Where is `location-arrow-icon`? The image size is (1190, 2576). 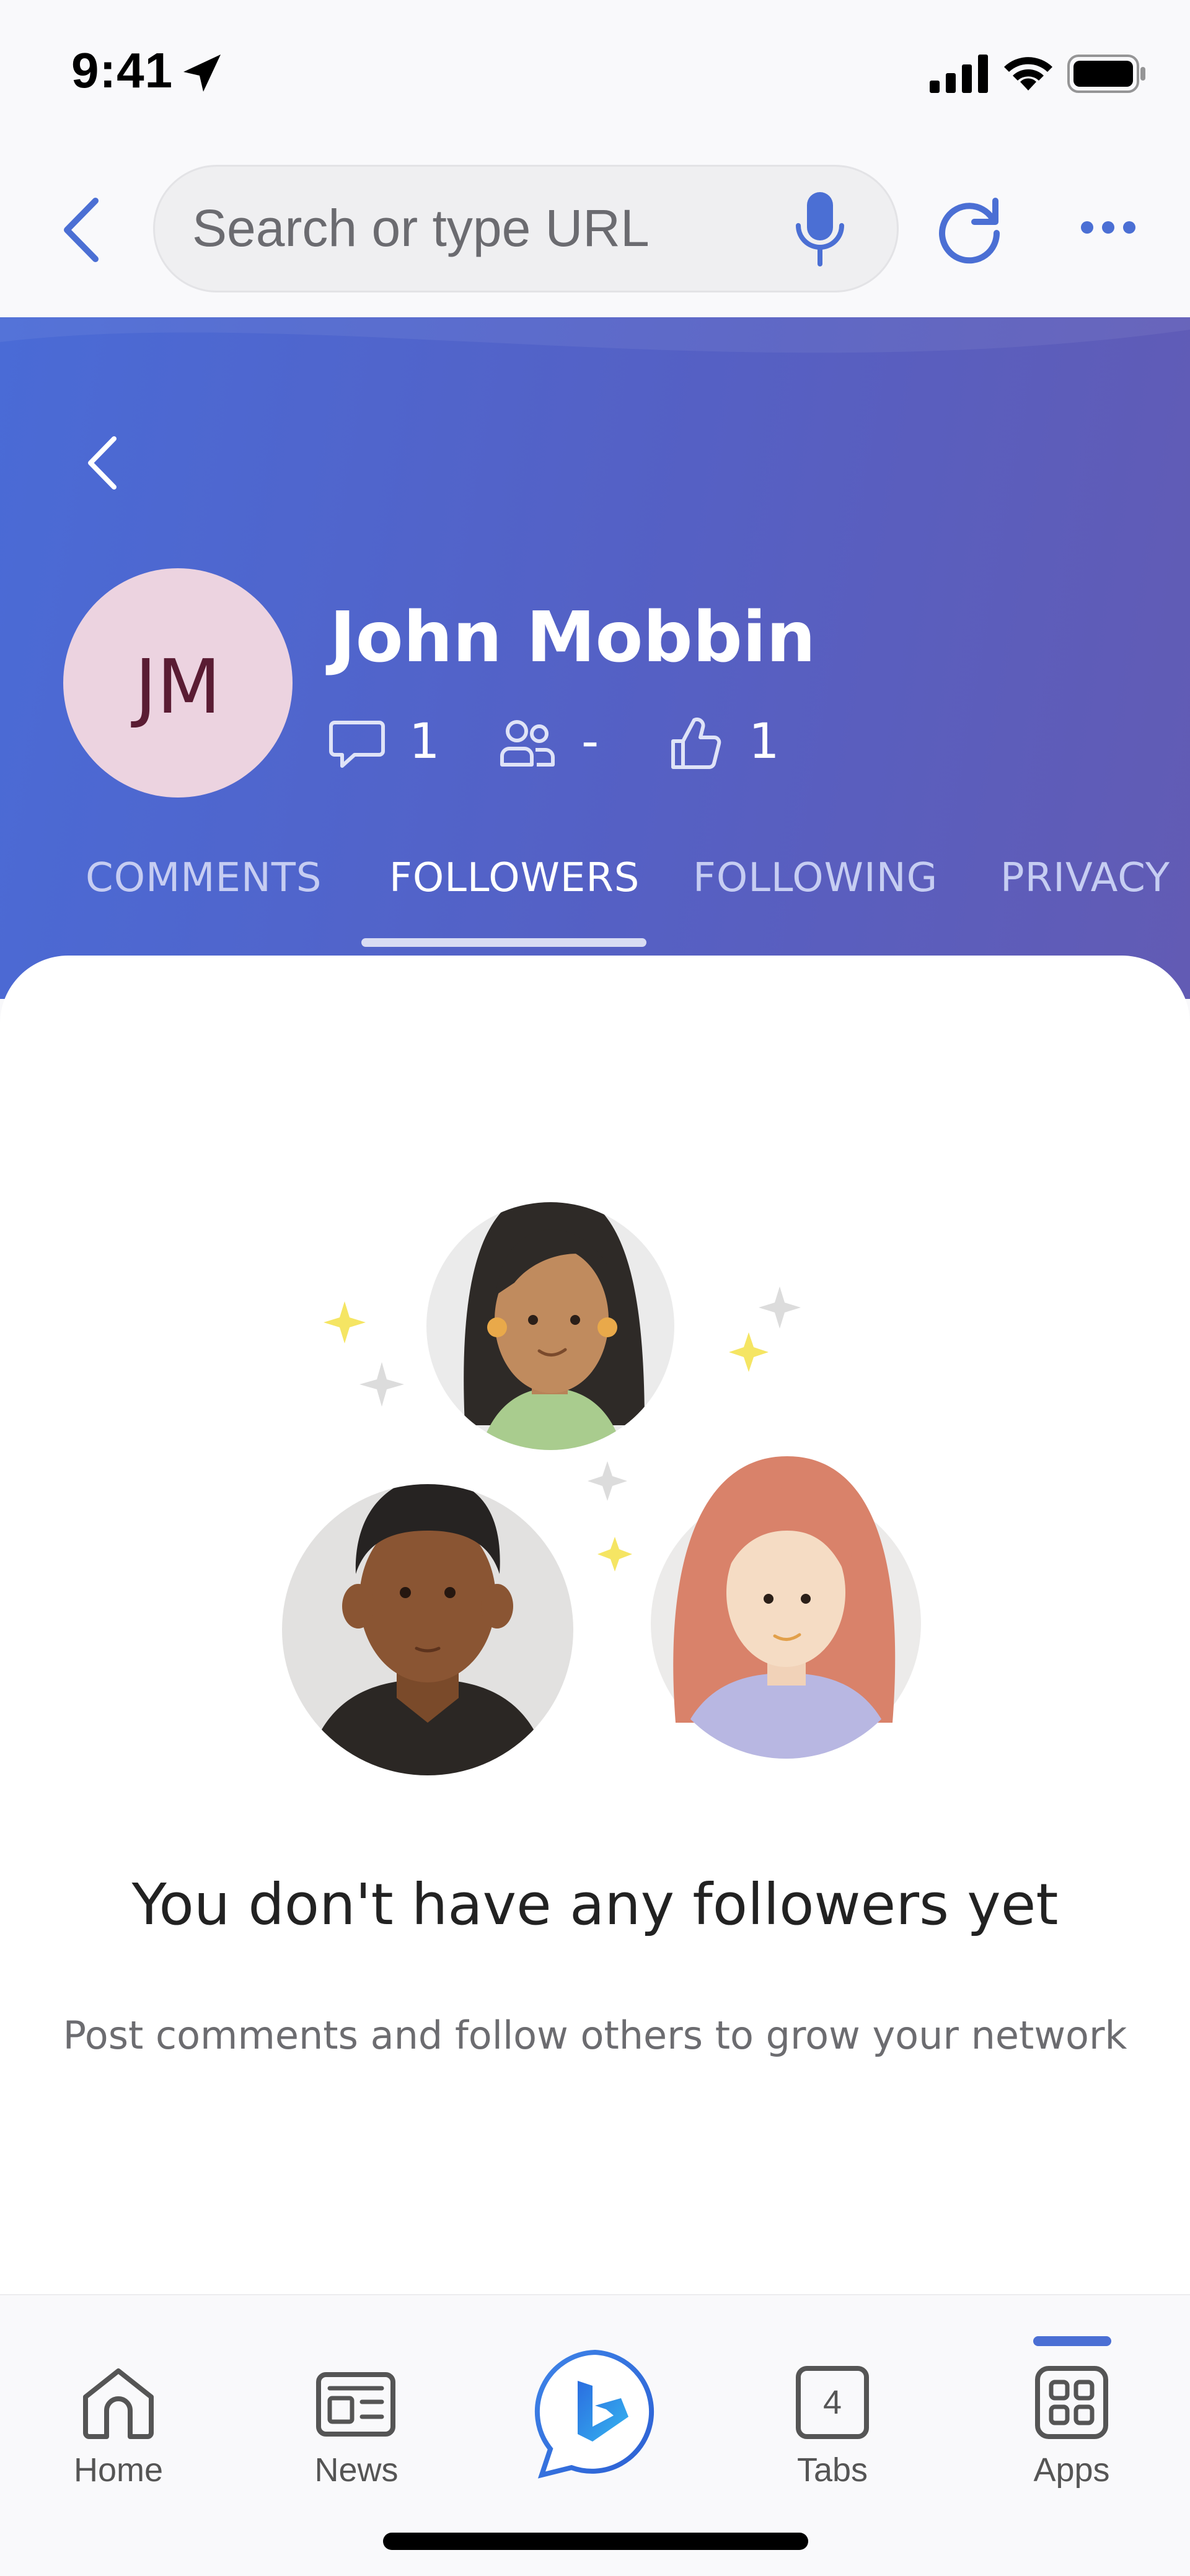
location-arrow-icon is located at coordinates (202, 73).